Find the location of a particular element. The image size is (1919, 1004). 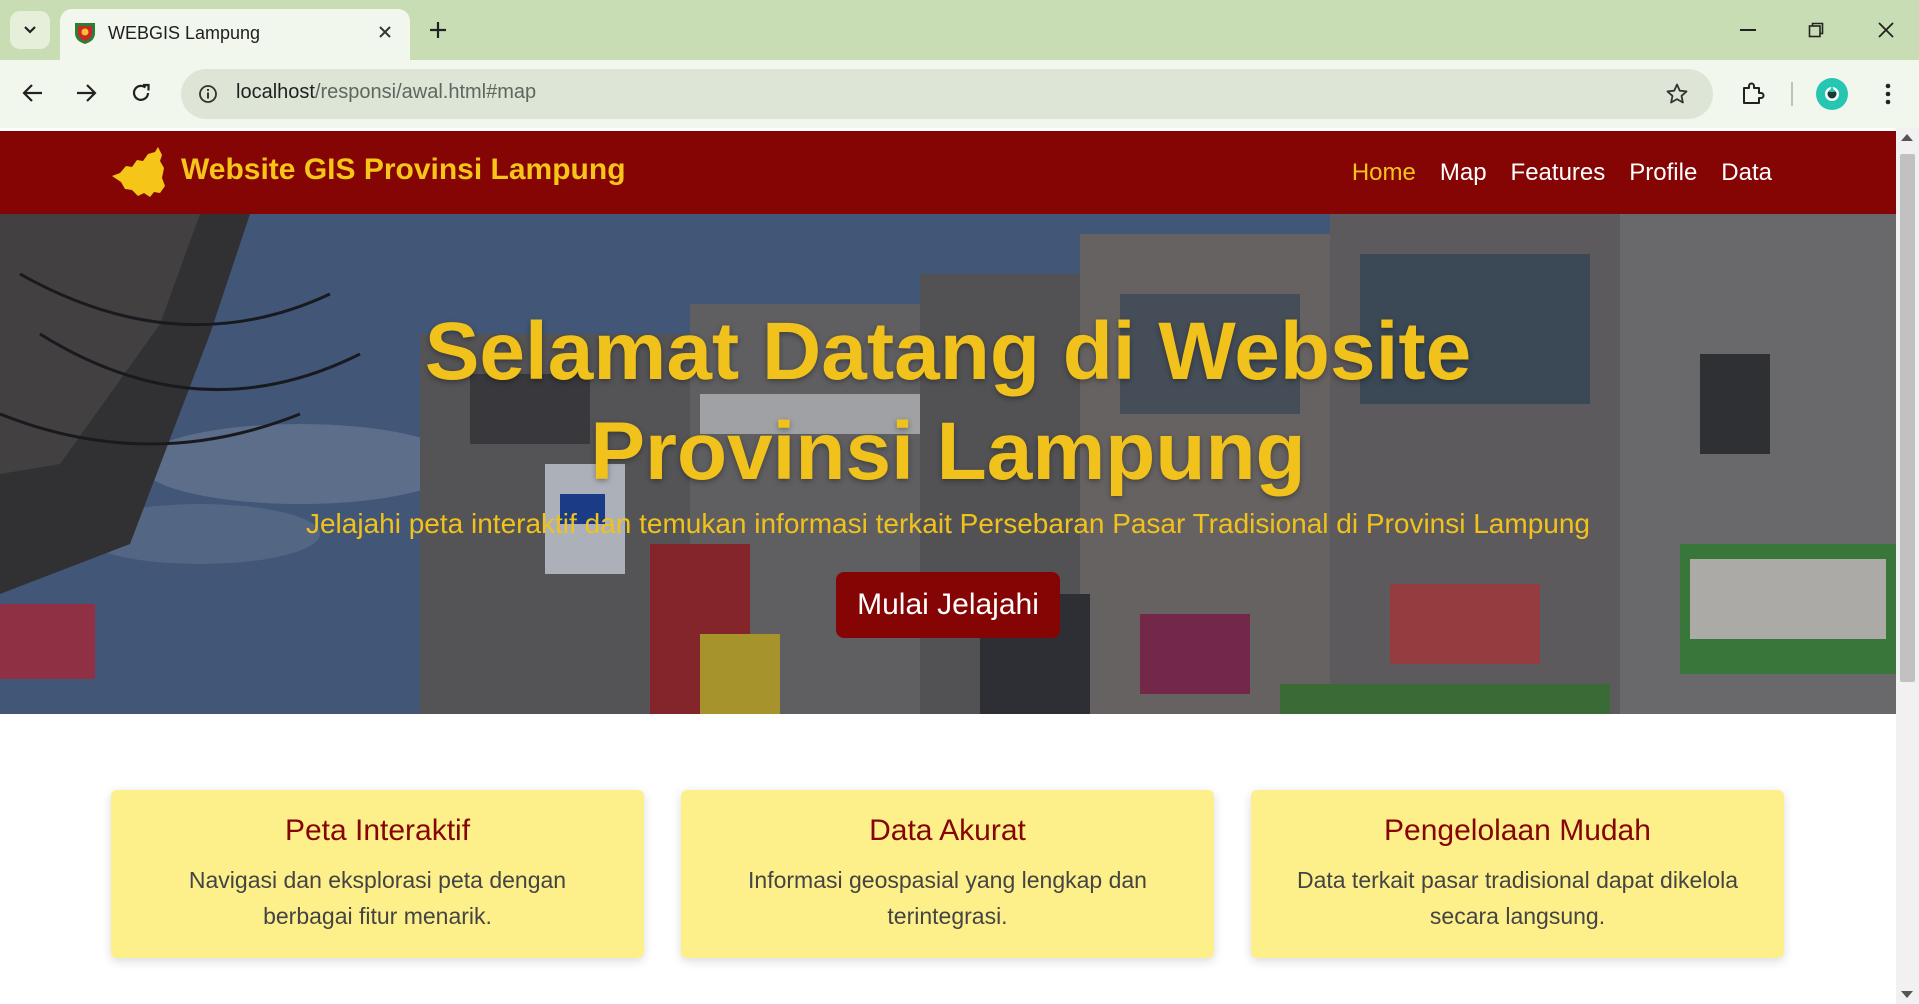

hero-title-line-1: Selamat Datang di Website is located at coordinates (948, 351).